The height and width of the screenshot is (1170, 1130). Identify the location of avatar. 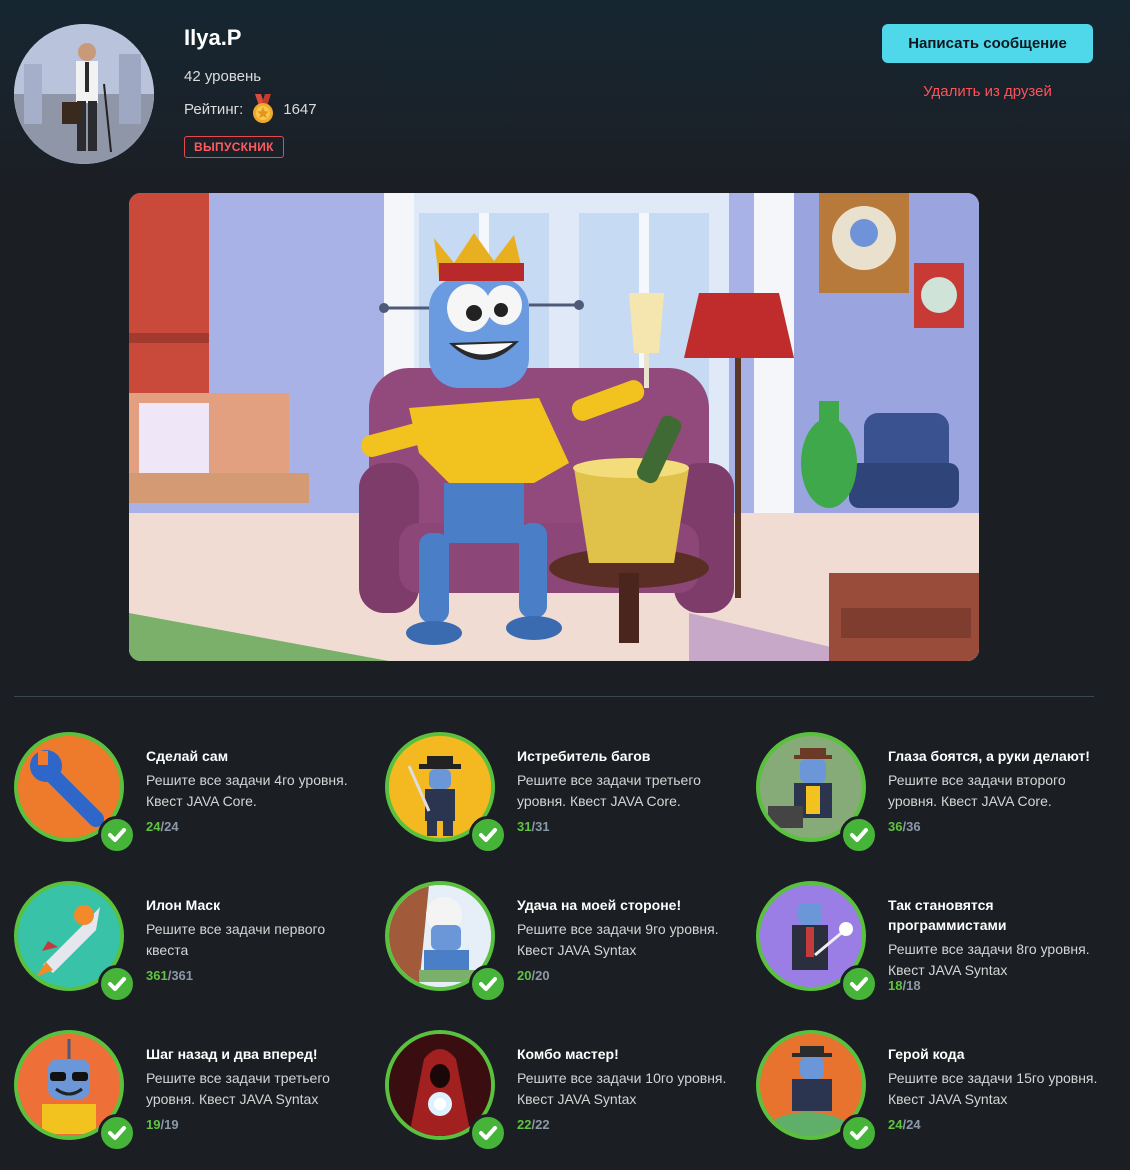
(84, 94).